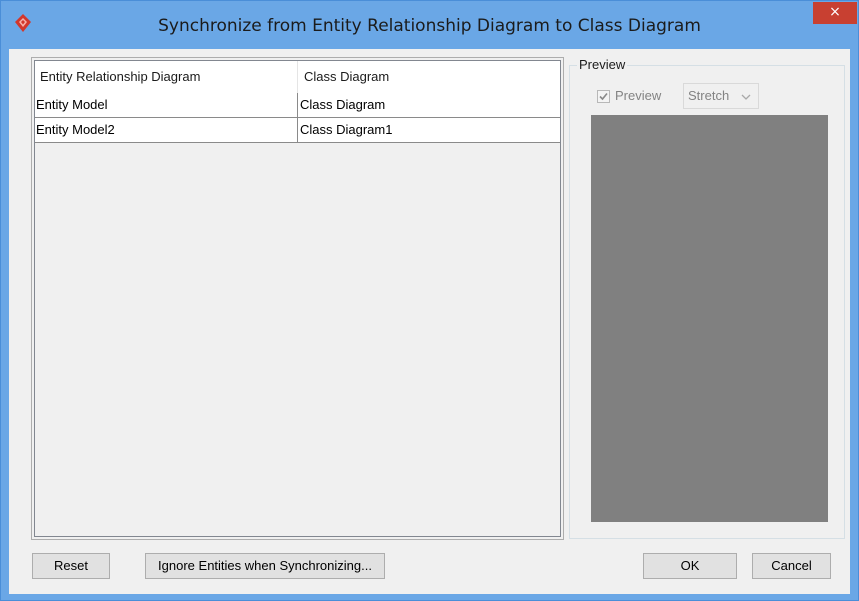 This screenshot has height=601, width=859. What do you see at coordinates (71, 566) in the screenshot?
I see `reset-button: Reset` at bounding box center [71, 566].